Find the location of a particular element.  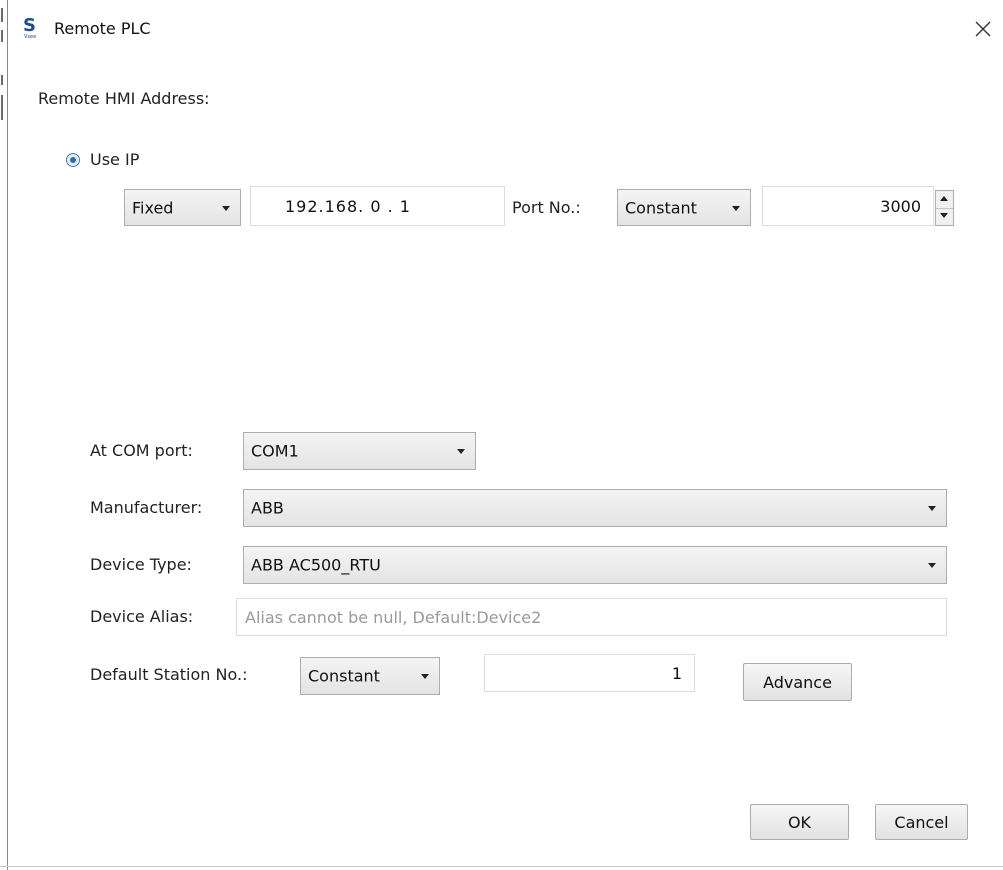

station-label: Default Station No.: is located at coordinates (169, 674).